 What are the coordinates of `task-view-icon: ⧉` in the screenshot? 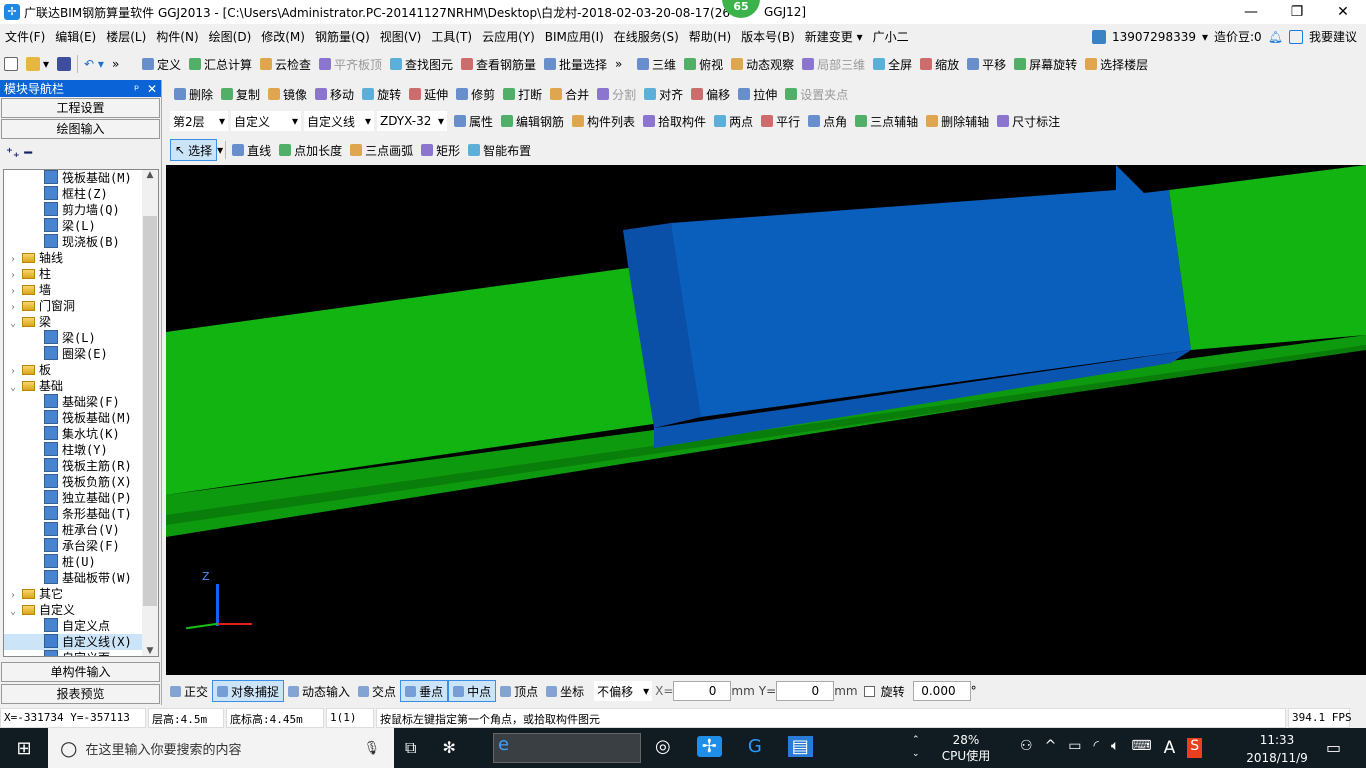 It's located at (410, 748).